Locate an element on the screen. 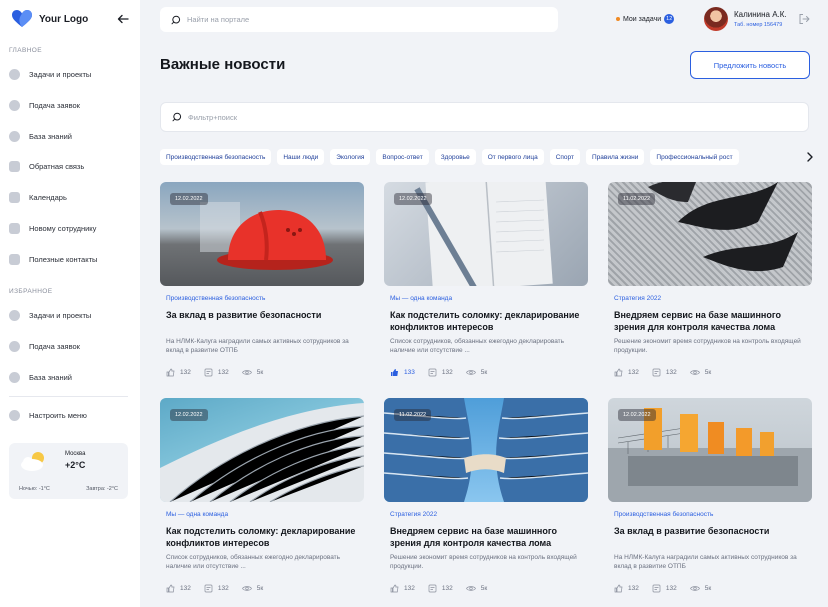  category-chip: Правила жизни is located at coordinates (615, 157).